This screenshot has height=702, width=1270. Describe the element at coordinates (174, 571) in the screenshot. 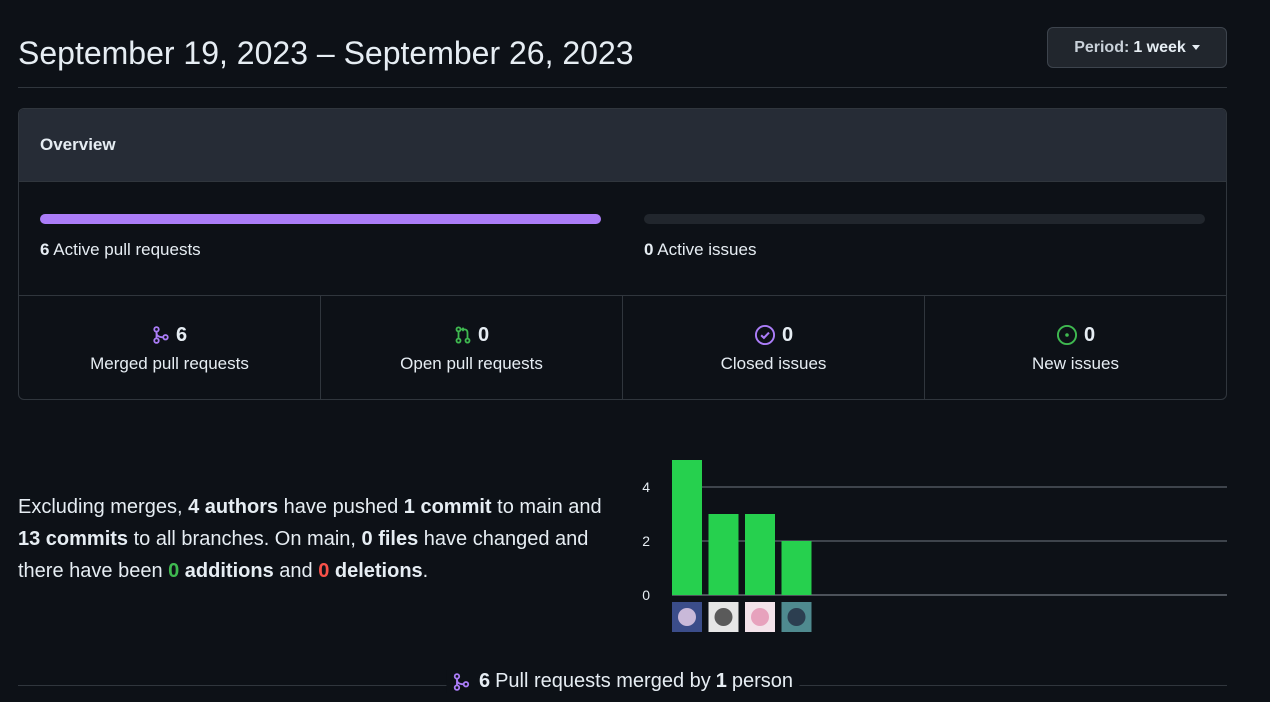

I see `summary-additions-count: 0` at that location.